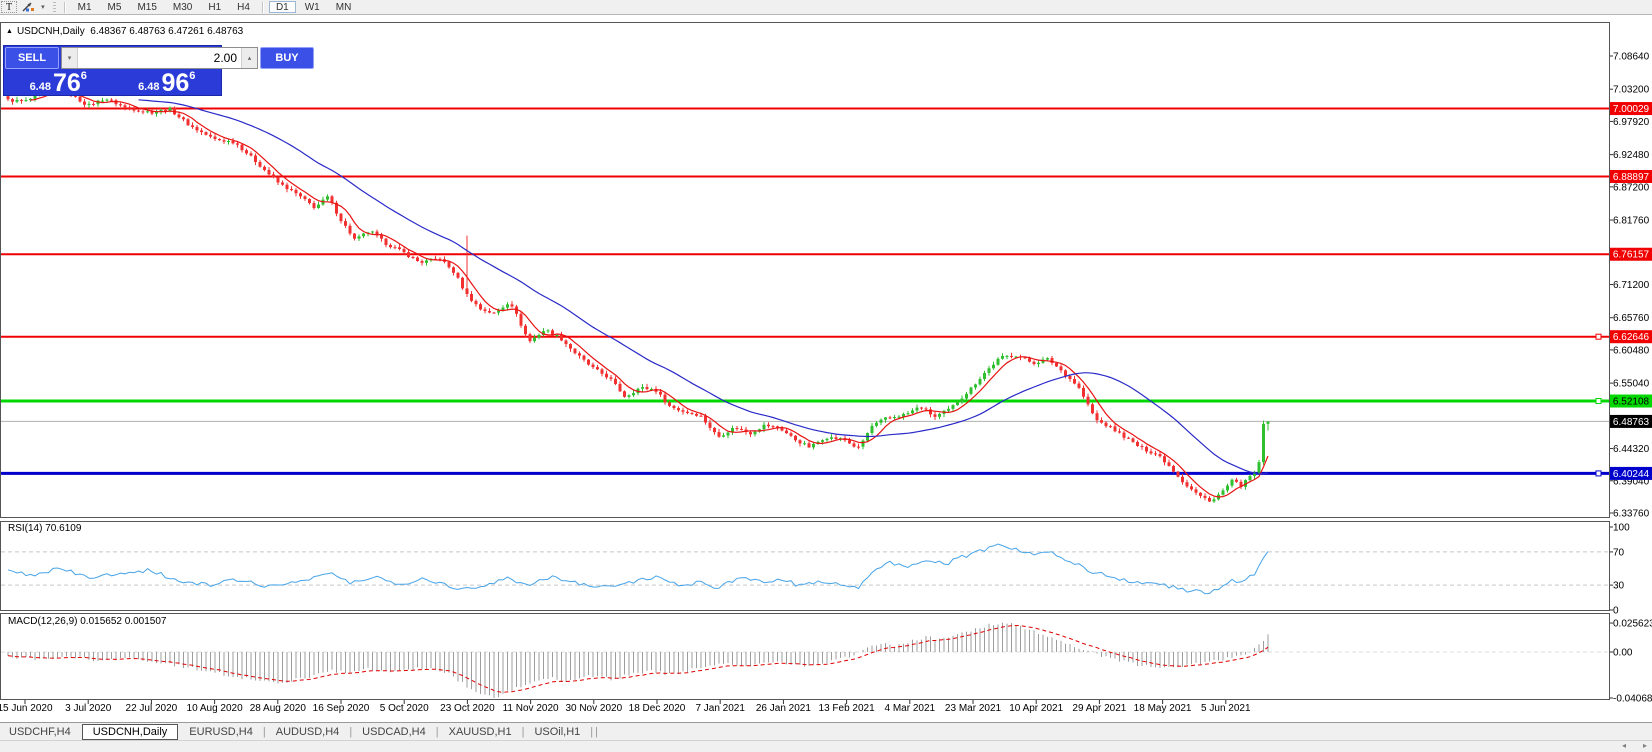 The height and width of the screenshot is (752, 1652). Describe the element at coordinates (805, 660) in the screenshot. I see `macd-panel` at that location.